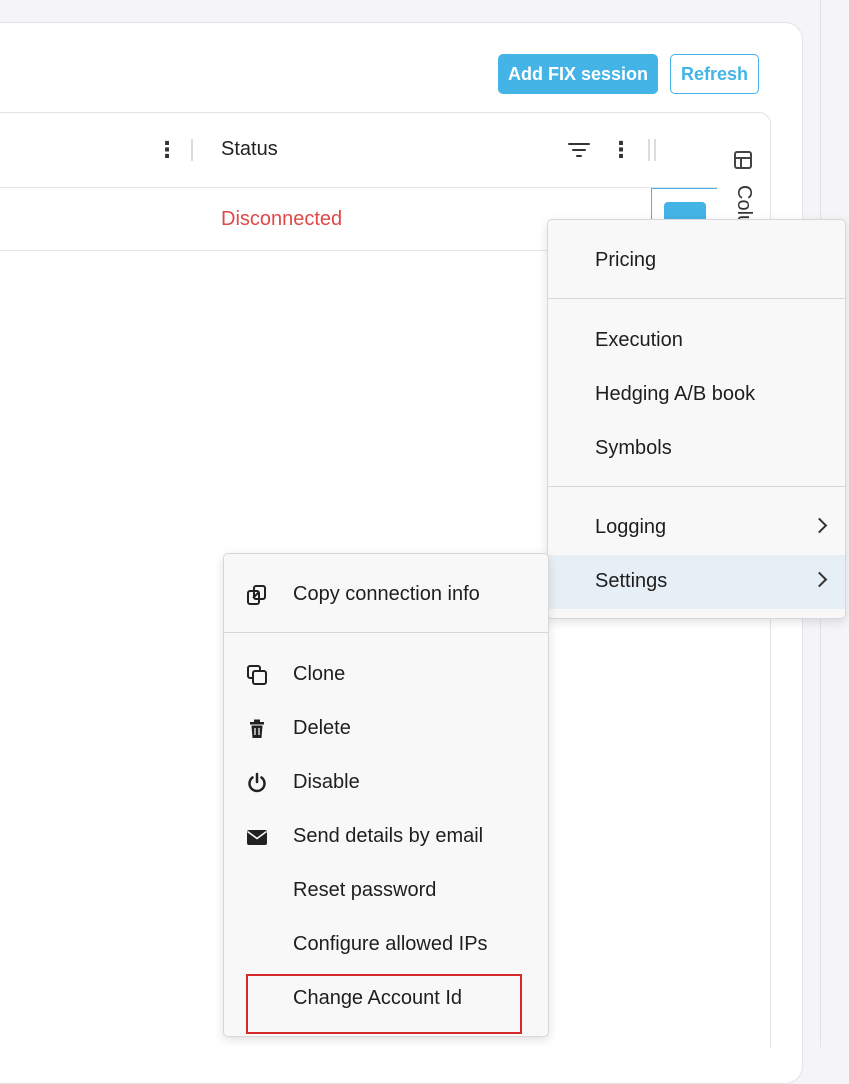  I want to click on menu-item-symbols: Symbols, so click(696, 449).